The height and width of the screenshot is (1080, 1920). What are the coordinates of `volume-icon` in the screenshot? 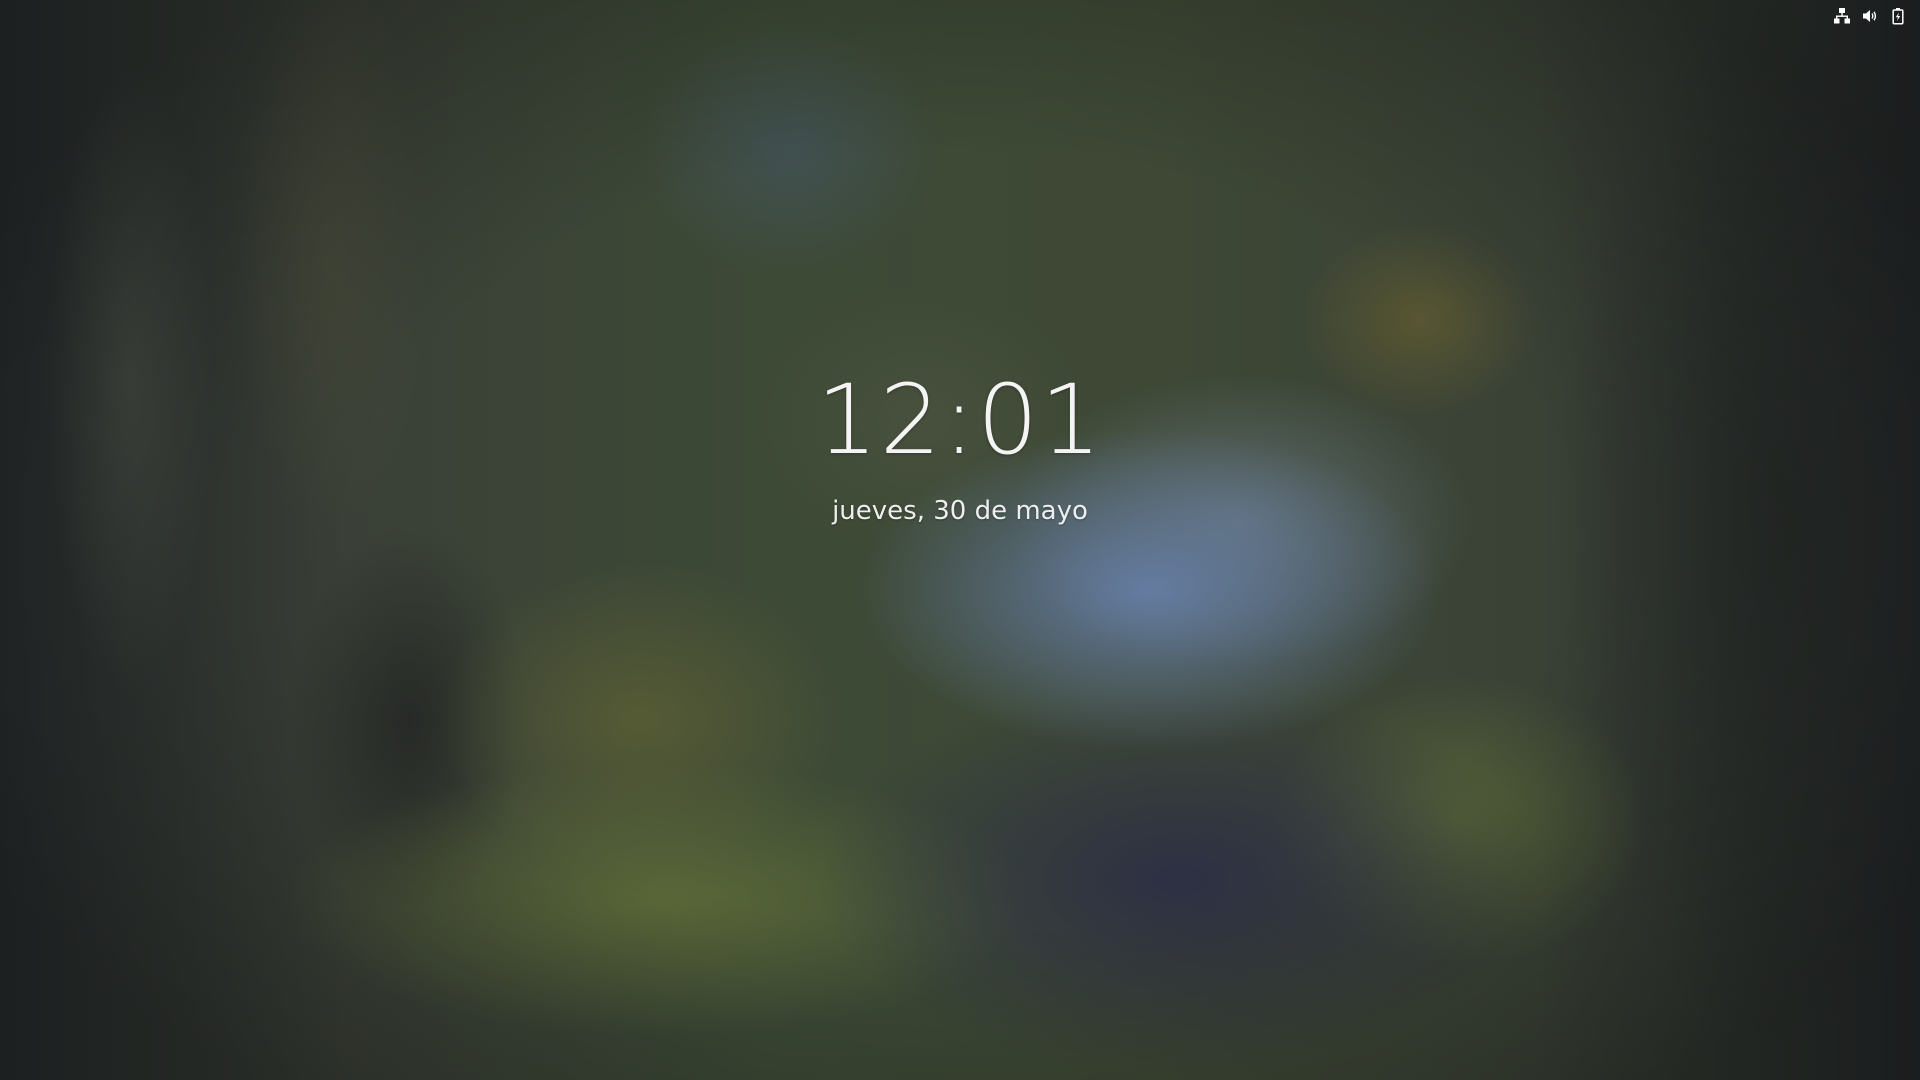 It's located at (1870, 16).